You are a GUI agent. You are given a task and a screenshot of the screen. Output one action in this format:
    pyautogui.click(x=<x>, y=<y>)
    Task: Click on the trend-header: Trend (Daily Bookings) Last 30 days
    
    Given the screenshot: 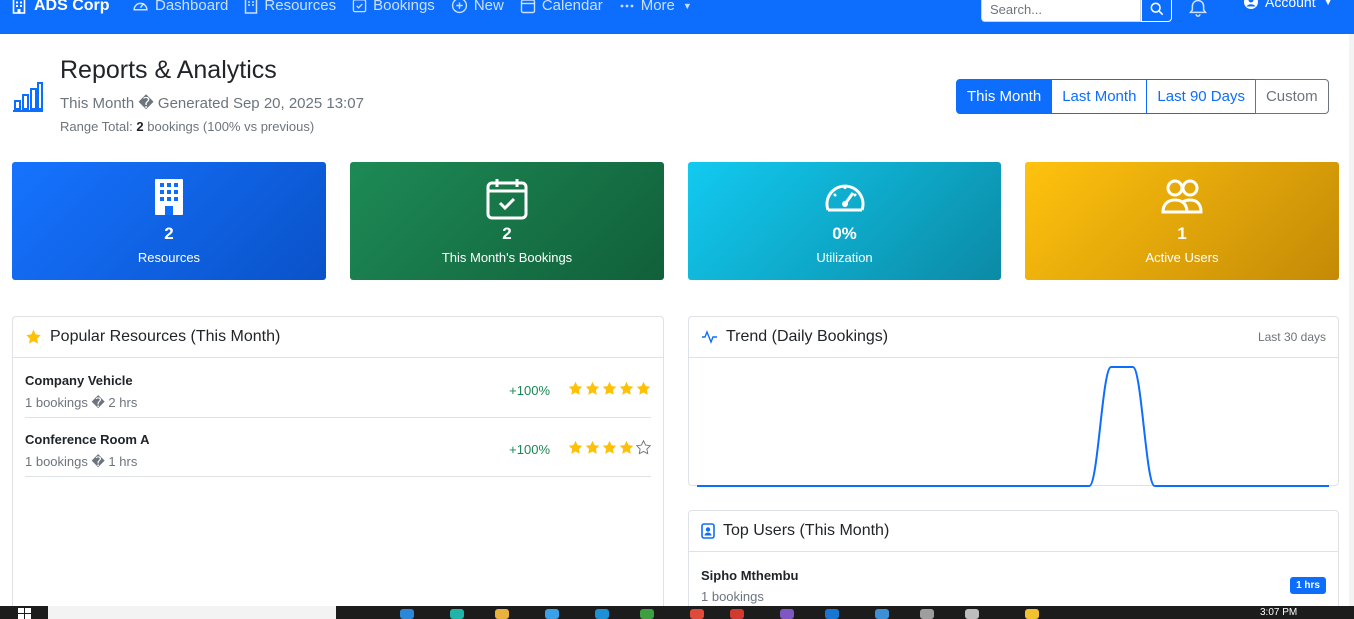 What is the action you would take?
    pyautogui.click(x=1013, y=337)
    